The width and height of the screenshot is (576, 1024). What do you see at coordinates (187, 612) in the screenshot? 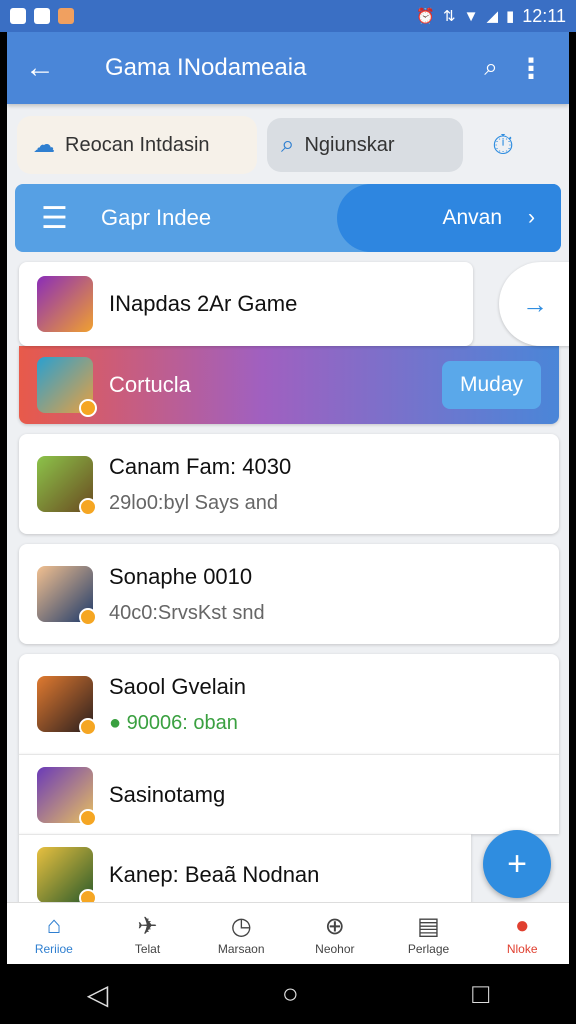
I see `item-subtitle: 40c0:SrvsKst snd` at bounding box center [187, 612].